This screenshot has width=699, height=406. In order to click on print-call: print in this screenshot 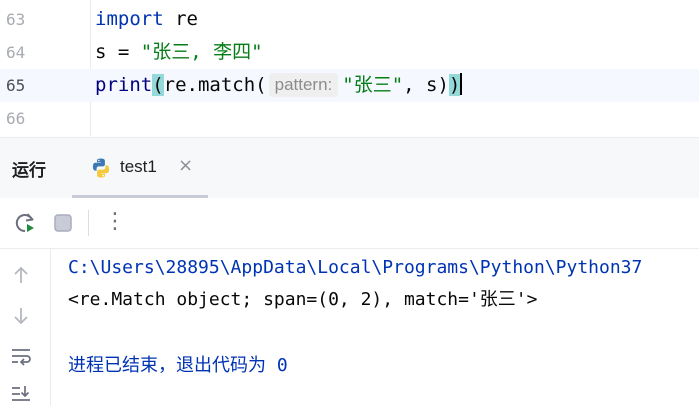, I will do `click(124, 85)`.